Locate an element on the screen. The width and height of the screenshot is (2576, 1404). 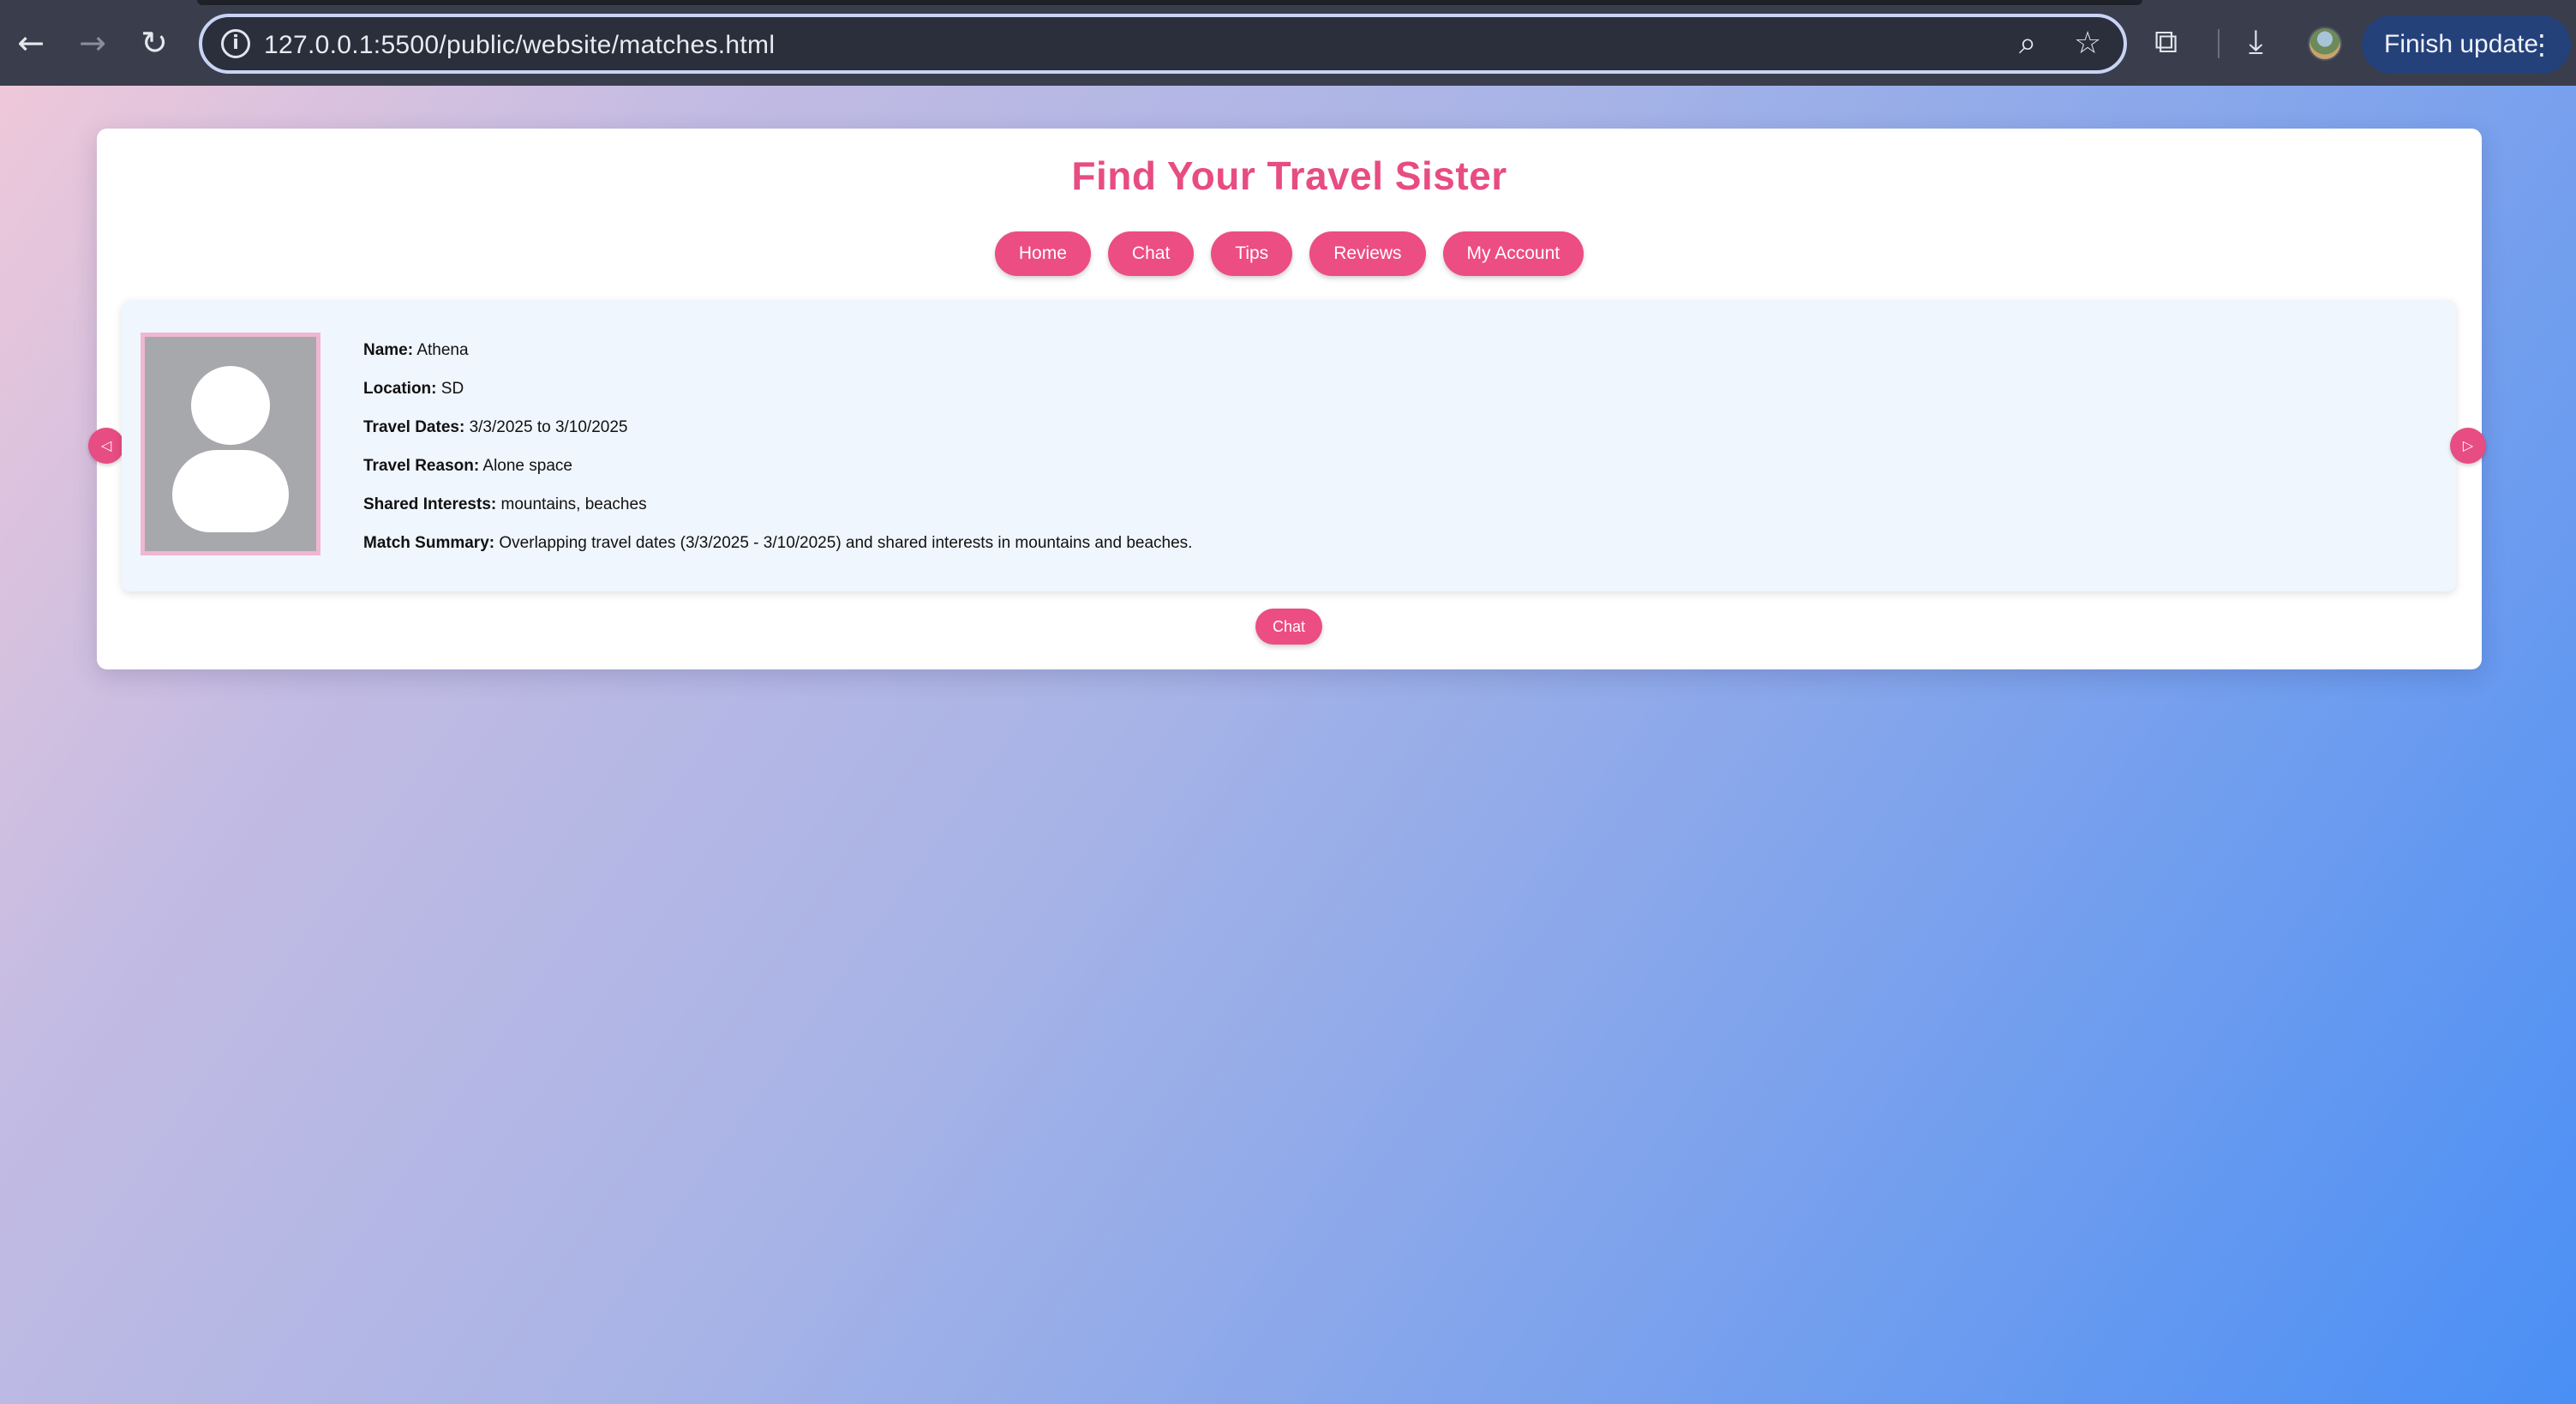
detail-value: SD is located at coordinates (452, 389).